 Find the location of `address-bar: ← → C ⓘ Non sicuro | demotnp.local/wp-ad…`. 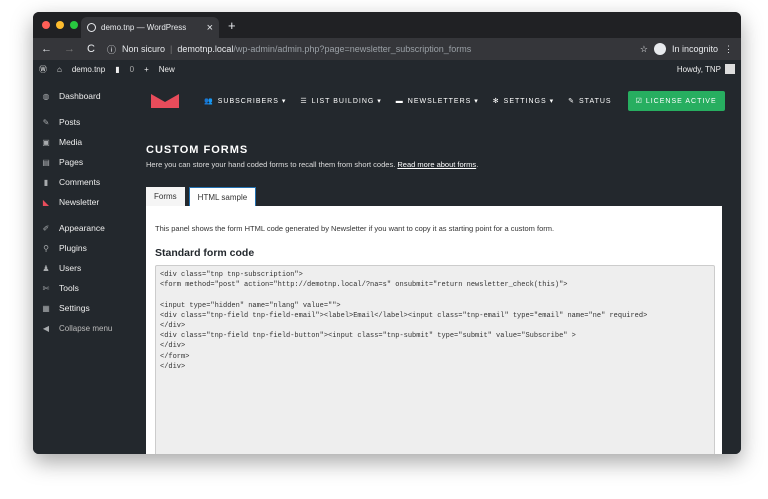

address-bar: ← → C ⓘ Non sicuro | demotnp.local/wp-ad… is located at coordinates (387, 49).